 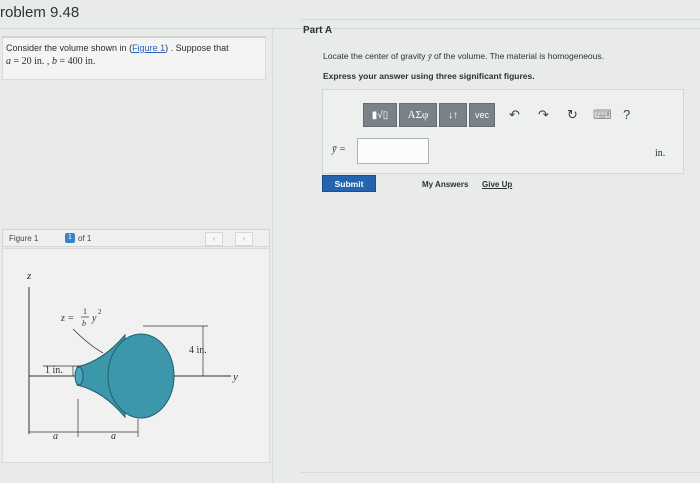 What do you see at coordinates (29, 276) in the screenshot?
I see `z-axis-label: z` at bounding box center [29, 276].